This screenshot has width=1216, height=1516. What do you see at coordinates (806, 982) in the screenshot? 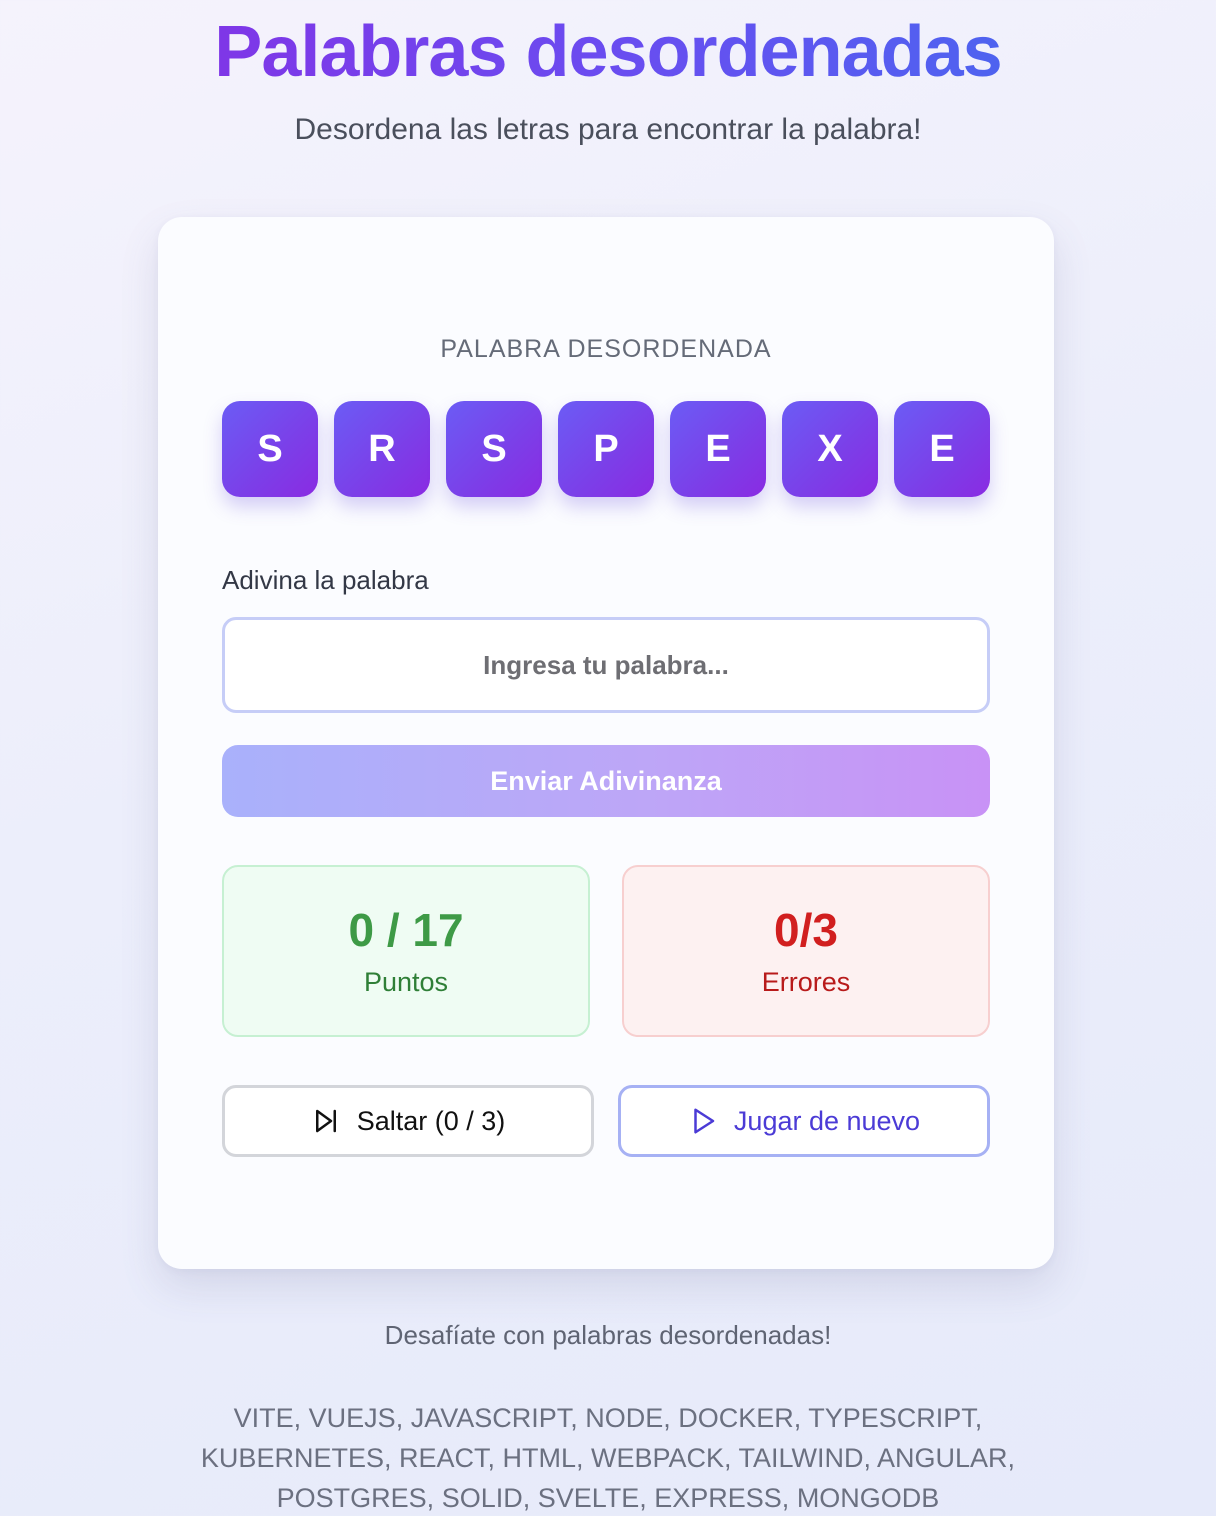
I see `errors-label: Errores` at bounding box center [806, 982].